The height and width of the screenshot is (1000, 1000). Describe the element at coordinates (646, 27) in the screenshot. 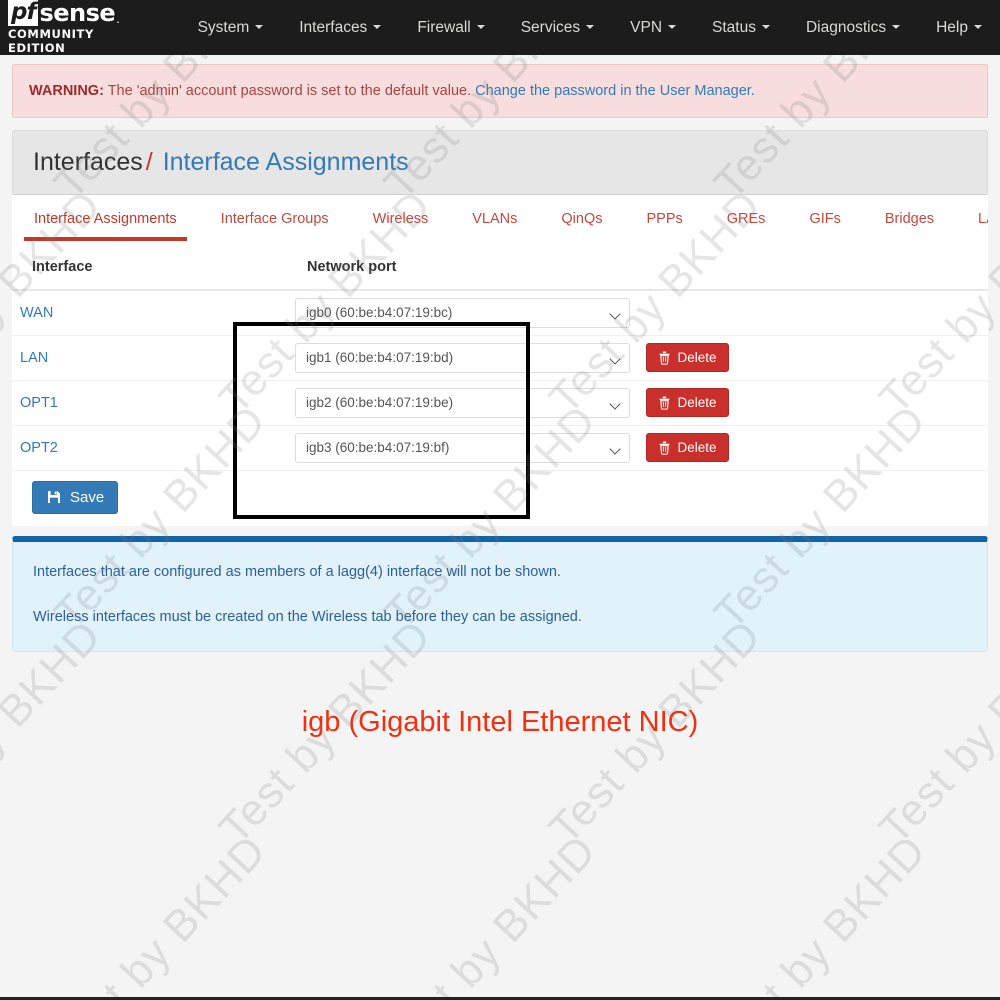

I see `nav-label: VPN` at that location.